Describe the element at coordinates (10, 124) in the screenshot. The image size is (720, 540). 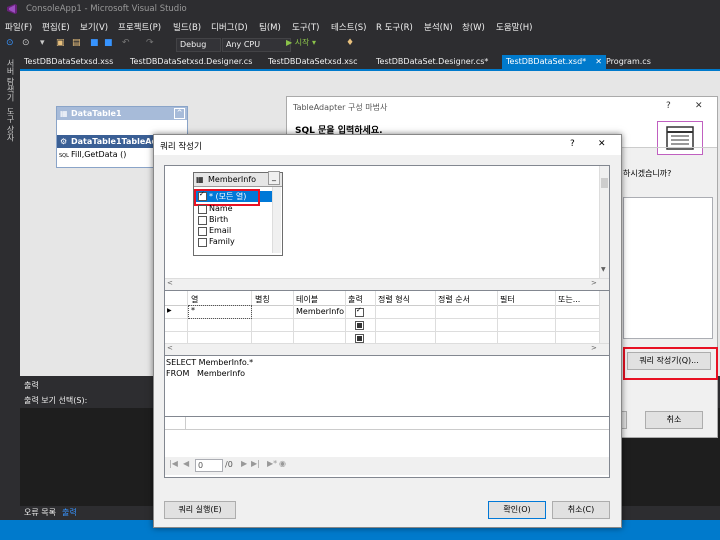
I see `toolbox-tab: 도구 상자` at that location.